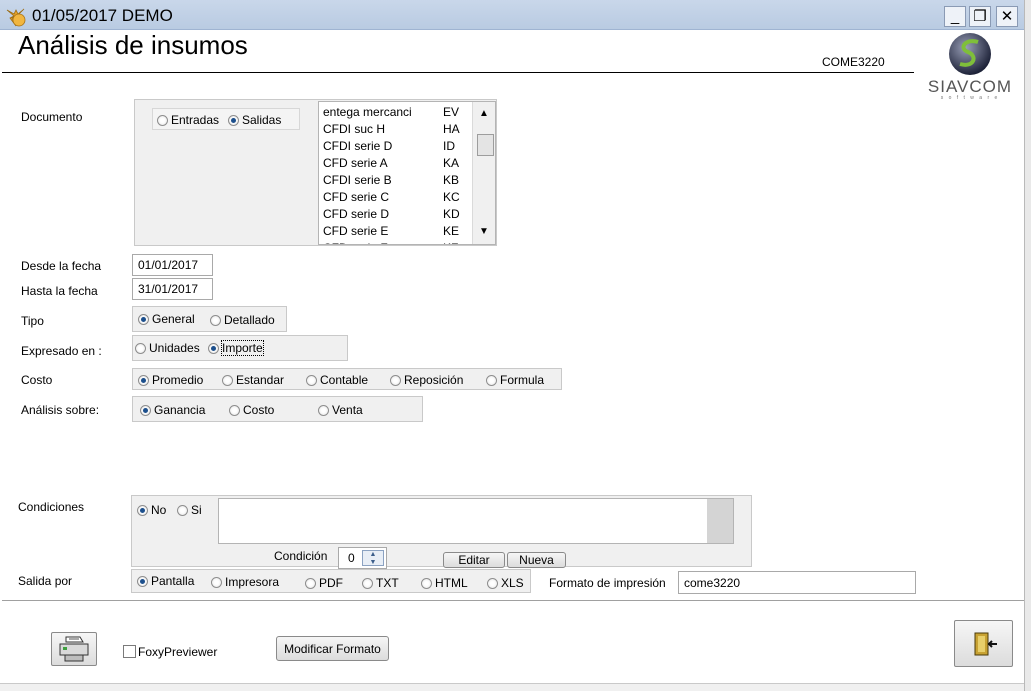 The image size is (1031, 691). I want to click on costo-label: Costo, so click(37, 380).